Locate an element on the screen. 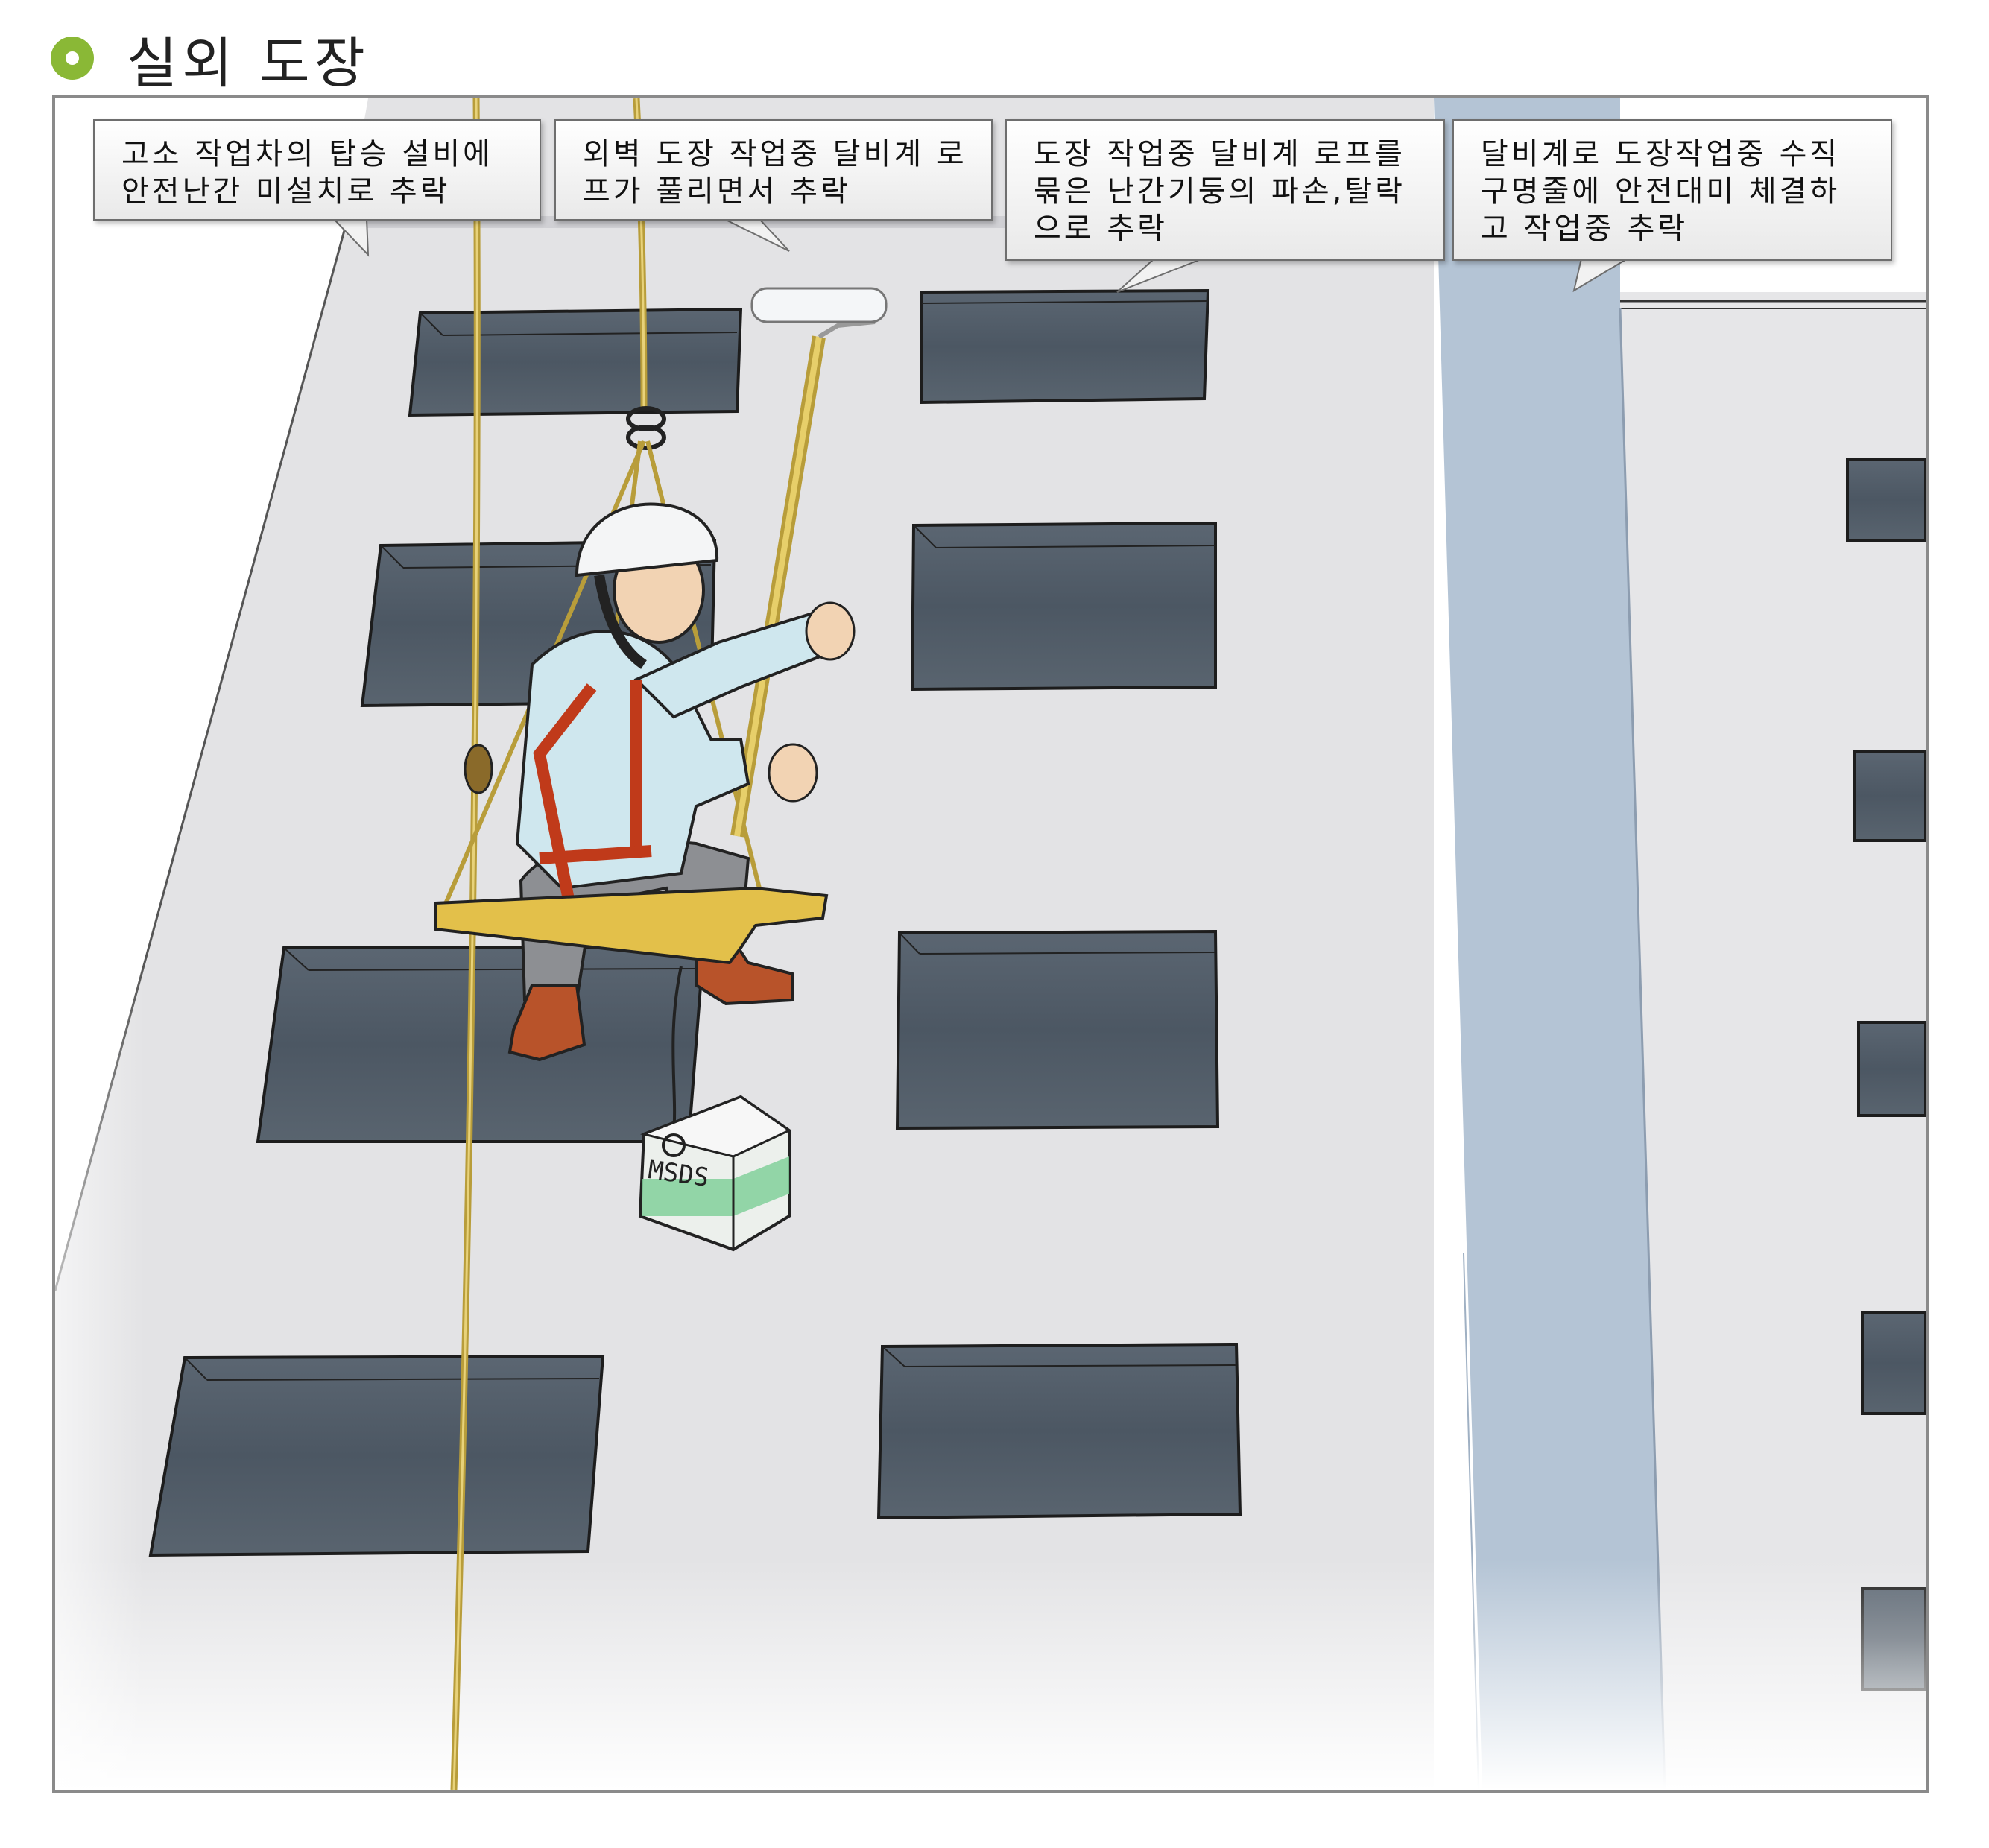 Image resolution: width=1989 pixels, height=1848 pixels. callout-rope-loosened: 외벽 도장 작업중 달비계 로 프가 풀리면서 추락 is located at coordinates (773, 170).